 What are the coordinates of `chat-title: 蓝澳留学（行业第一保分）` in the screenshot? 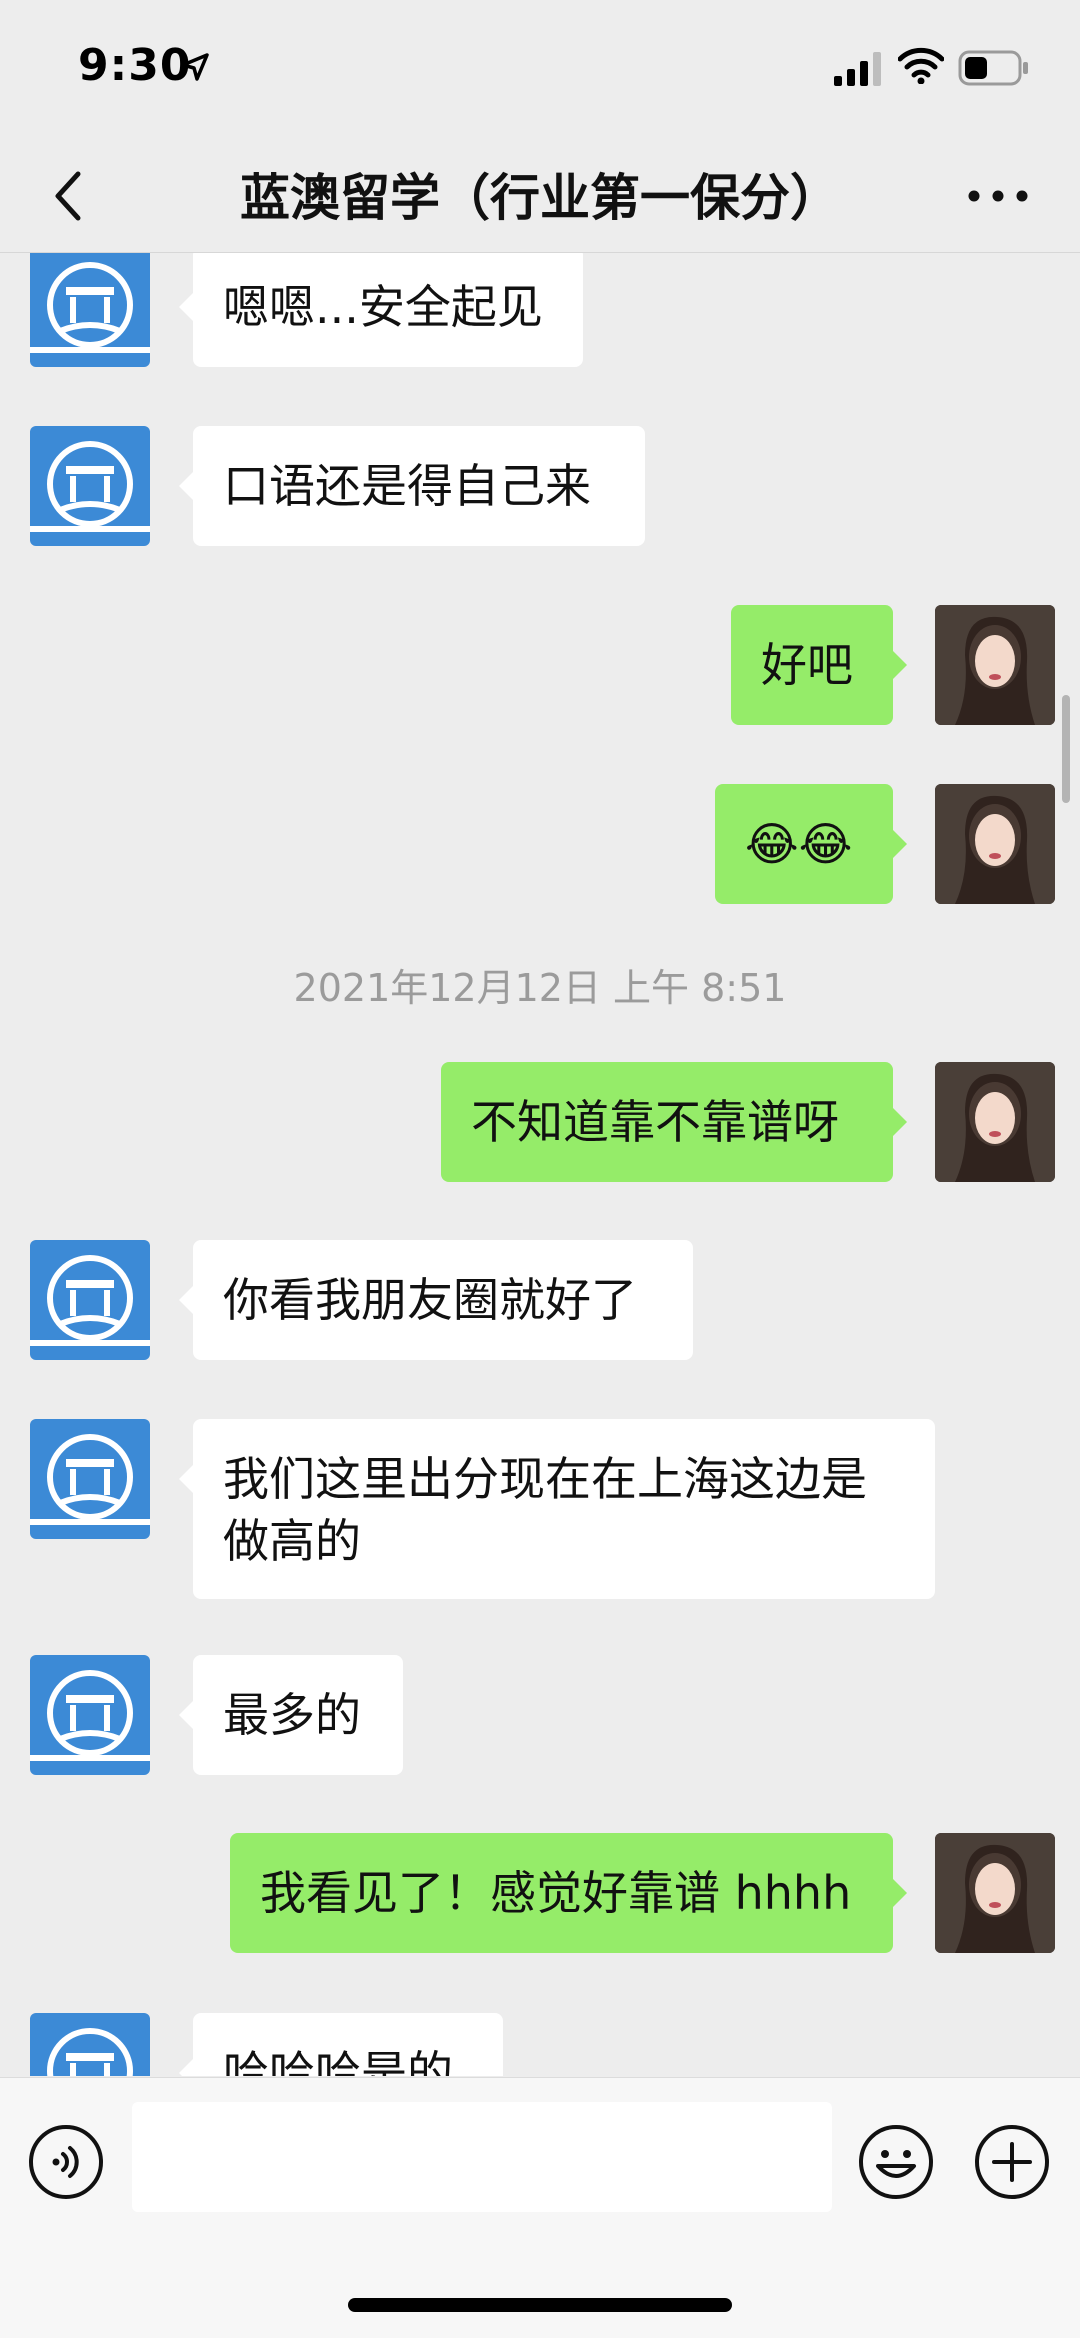 It's located at (540, 198).